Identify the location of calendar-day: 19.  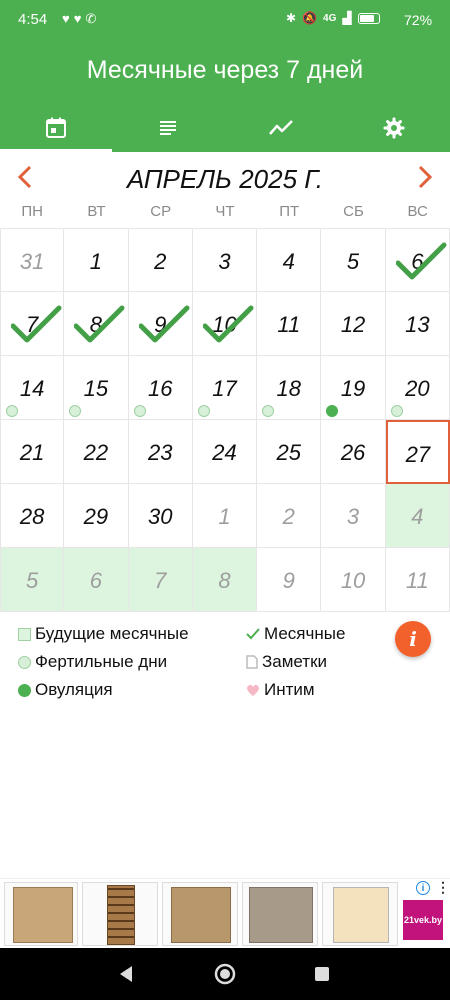
(353, 388).